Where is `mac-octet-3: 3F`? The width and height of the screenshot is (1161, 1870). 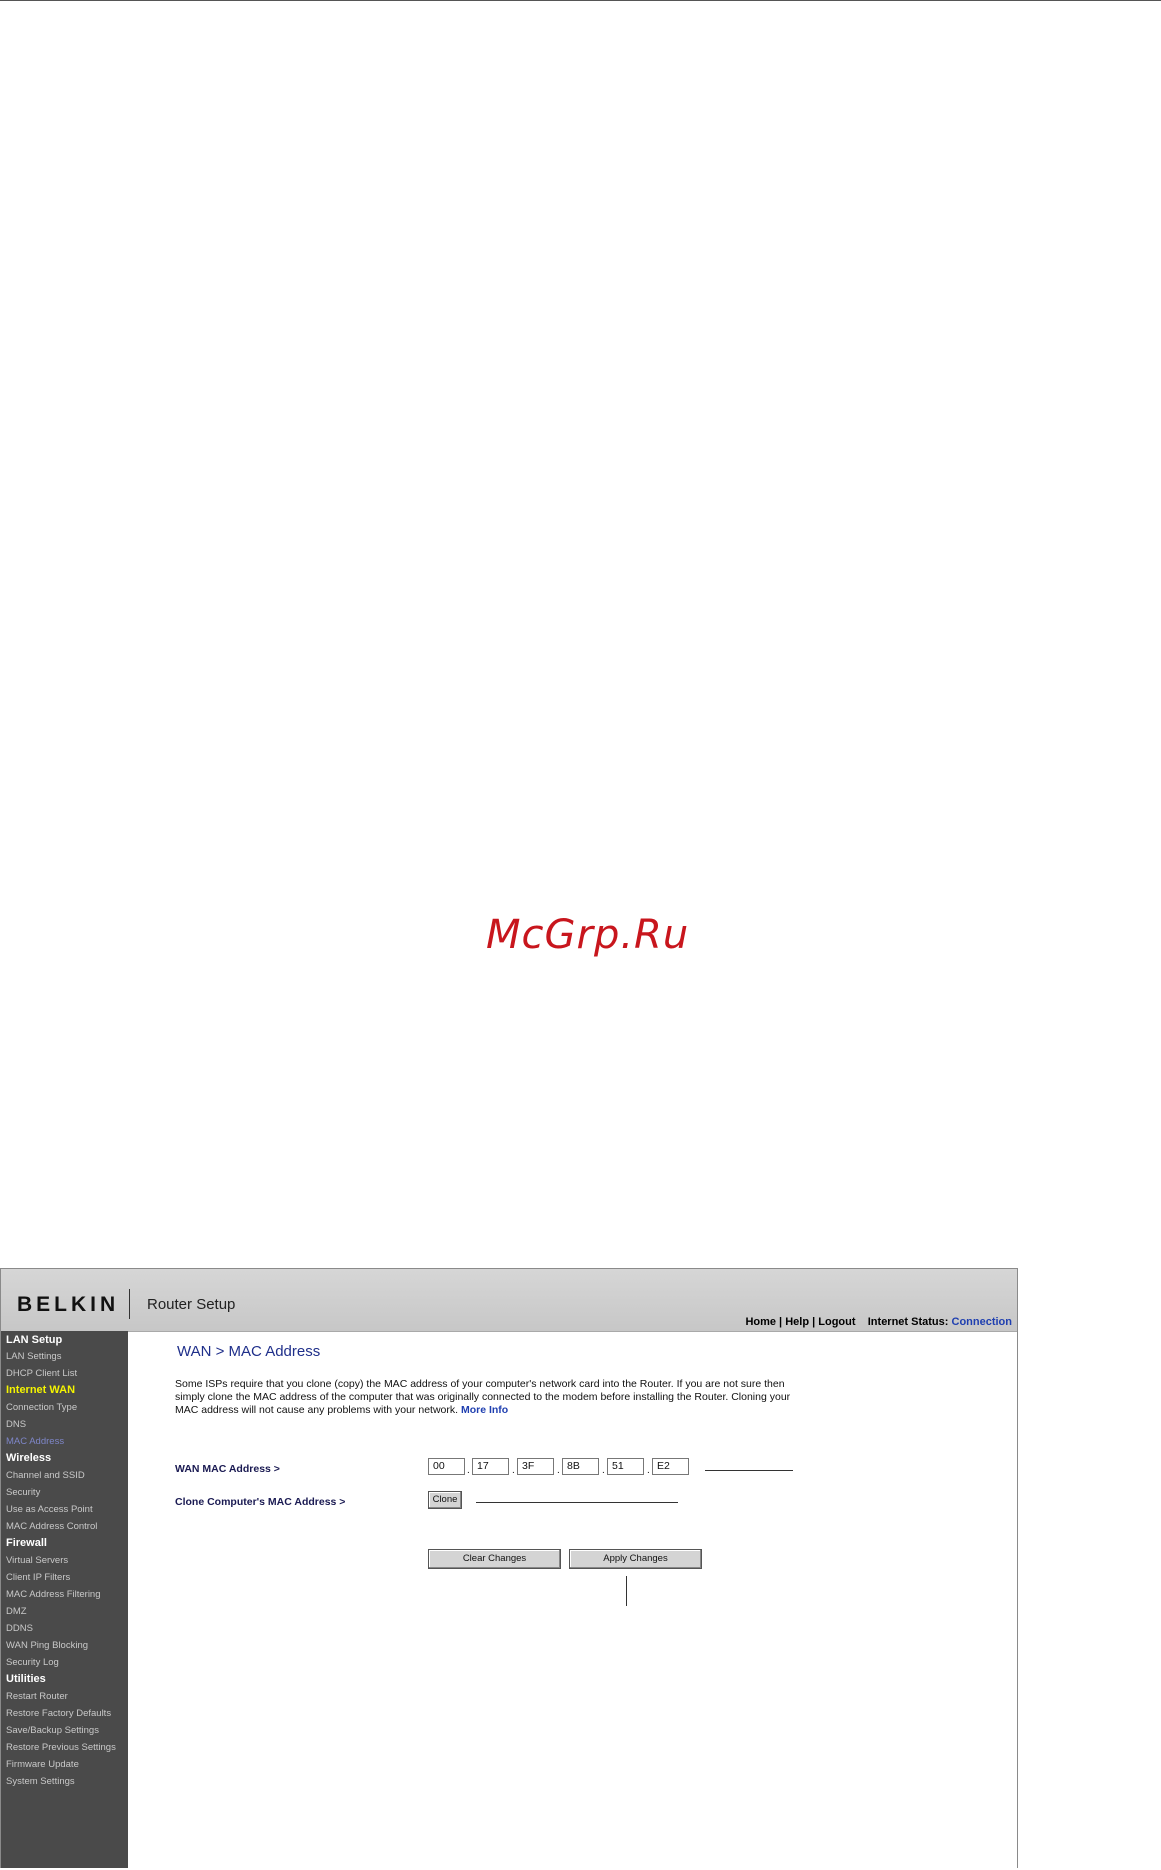
mac-octet-3: 3F is located at coordinates (535, 1466).